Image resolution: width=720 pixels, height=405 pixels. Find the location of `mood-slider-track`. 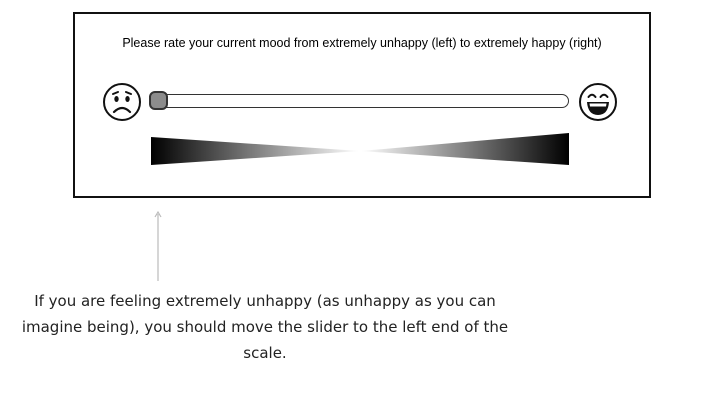

mood-slider-track is located at coordinates (360, 101).